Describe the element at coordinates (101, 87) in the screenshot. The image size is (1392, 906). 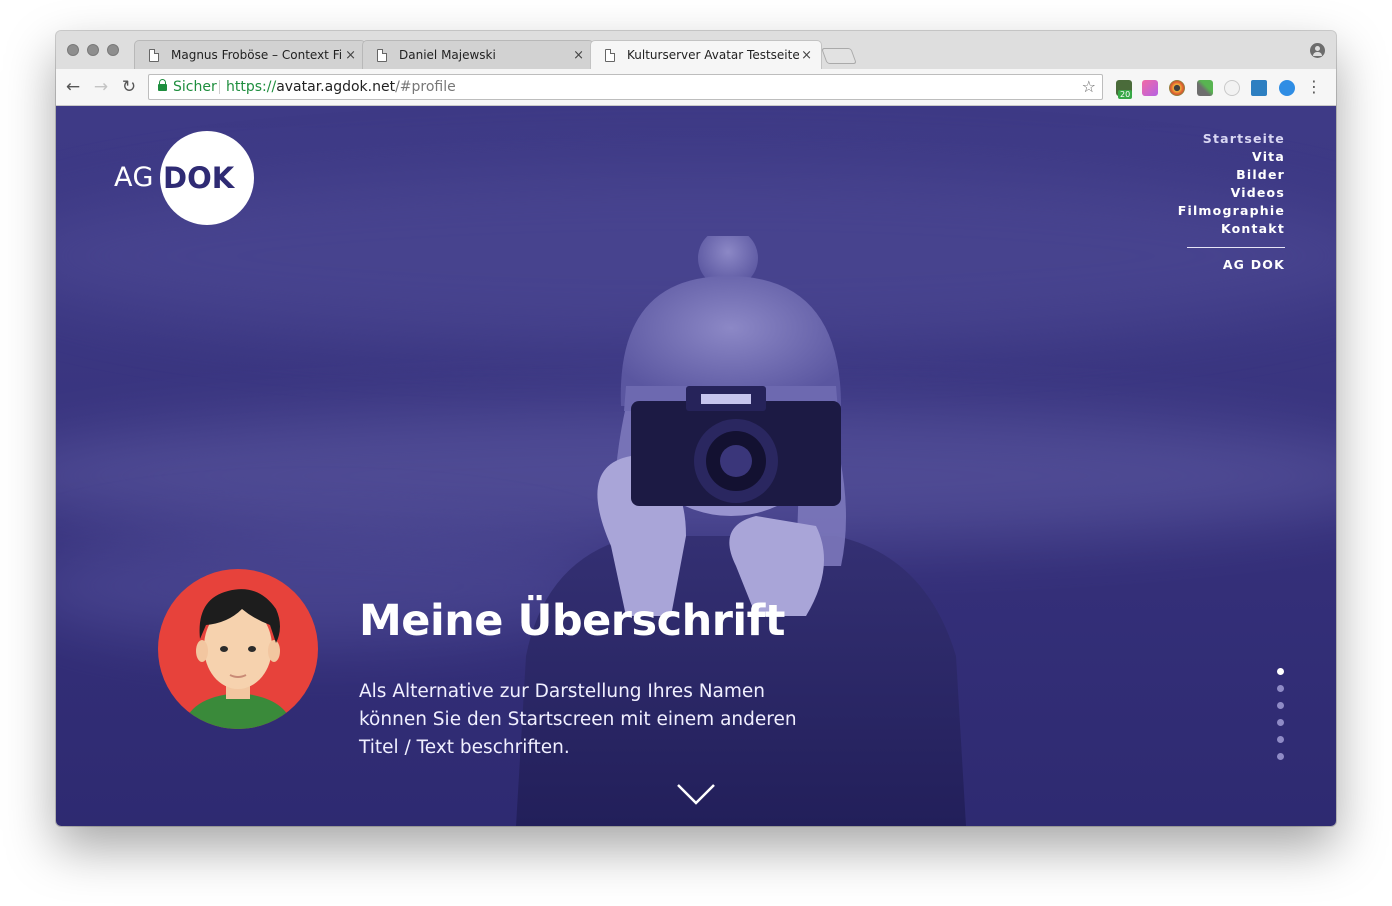
I see `forward-button: →` at that location.